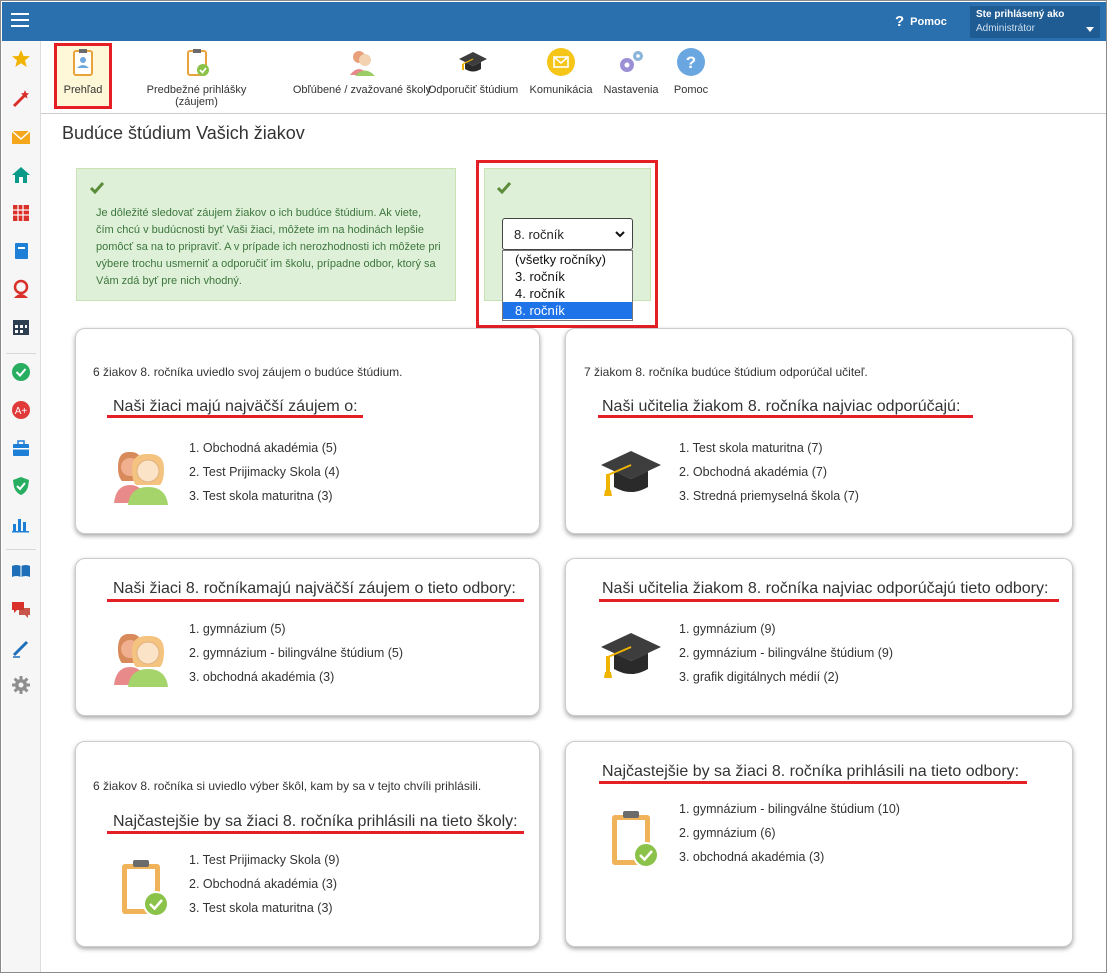 The image size is (1107, 973). What do you see at coordinates (21, 648) in the screenshot?
I see `pen-icon` at bounding box center [21, 648].